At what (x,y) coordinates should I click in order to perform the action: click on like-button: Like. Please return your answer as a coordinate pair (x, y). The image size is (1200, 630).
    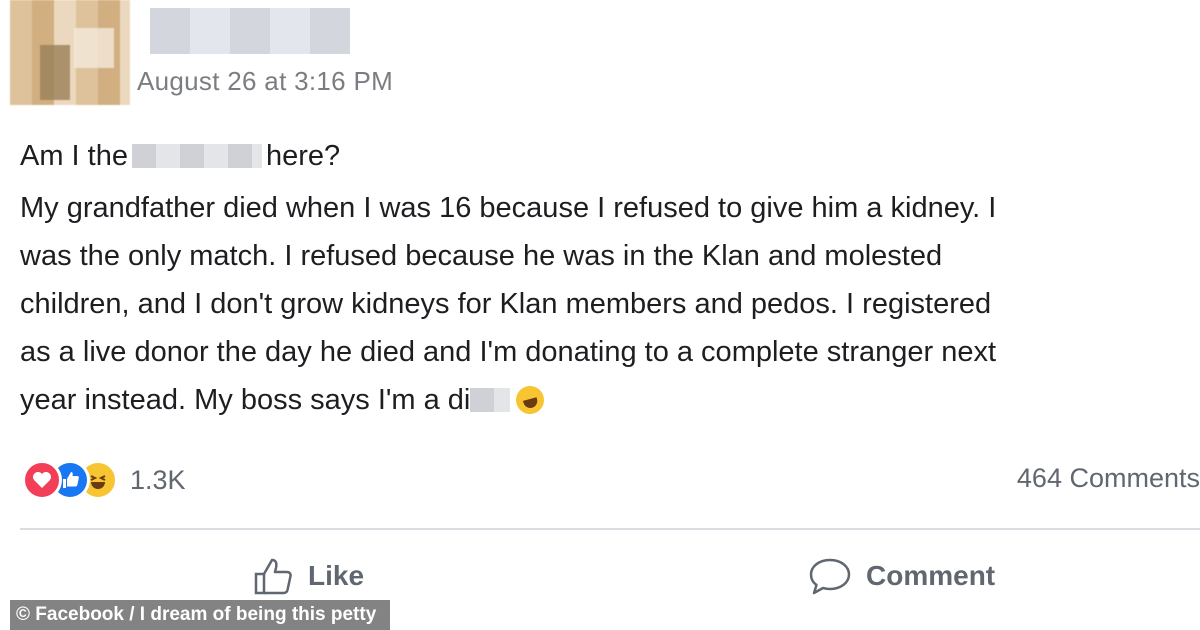
    Looking at the image, I should click on (308, 576).